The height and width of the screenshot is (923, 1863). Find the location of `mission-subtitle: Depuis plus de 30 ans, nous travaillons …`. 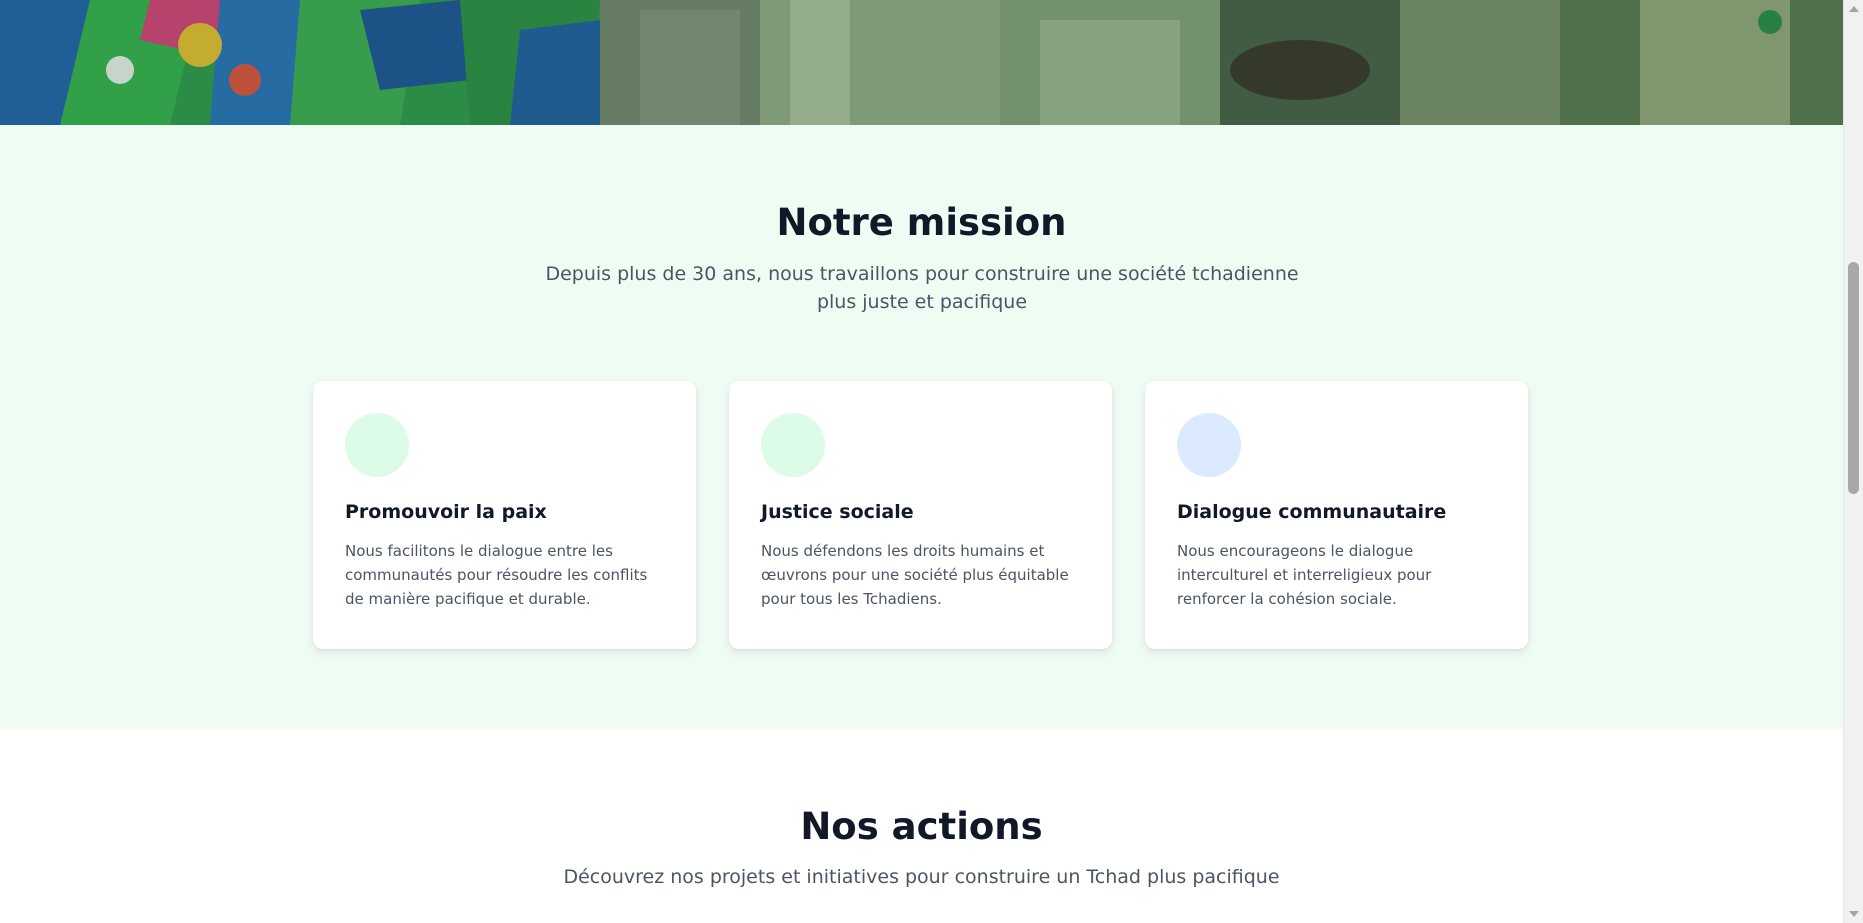

mission-subtitle: Depuis plus de 30 ans, nous travaillons … is located at coordinates (922, 288).